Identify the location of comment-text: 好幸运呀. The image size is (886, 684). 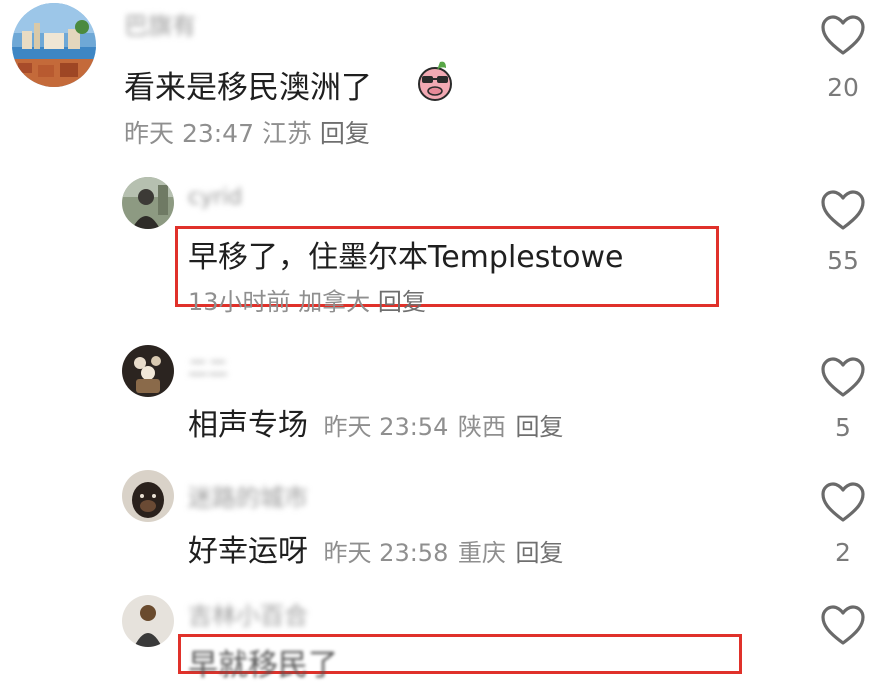
(248, 551).